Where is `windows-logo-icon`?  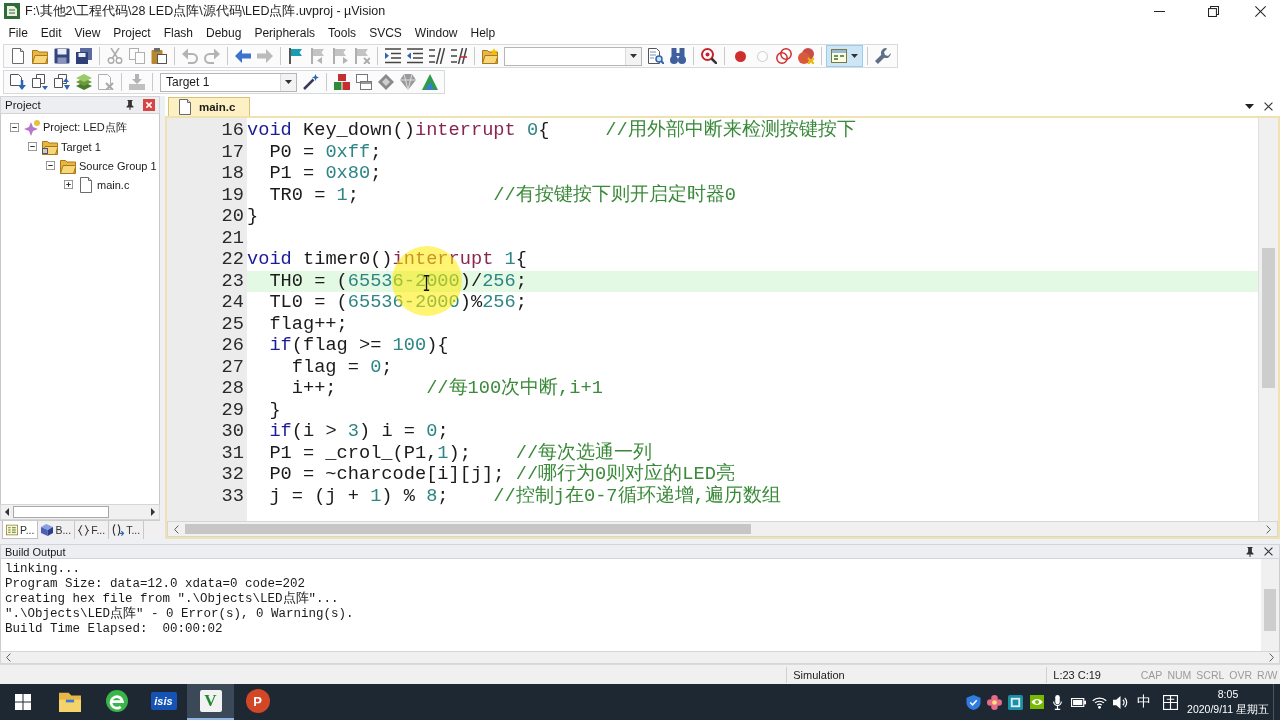 windows-logo-icon is located at coordinates (23, 702).